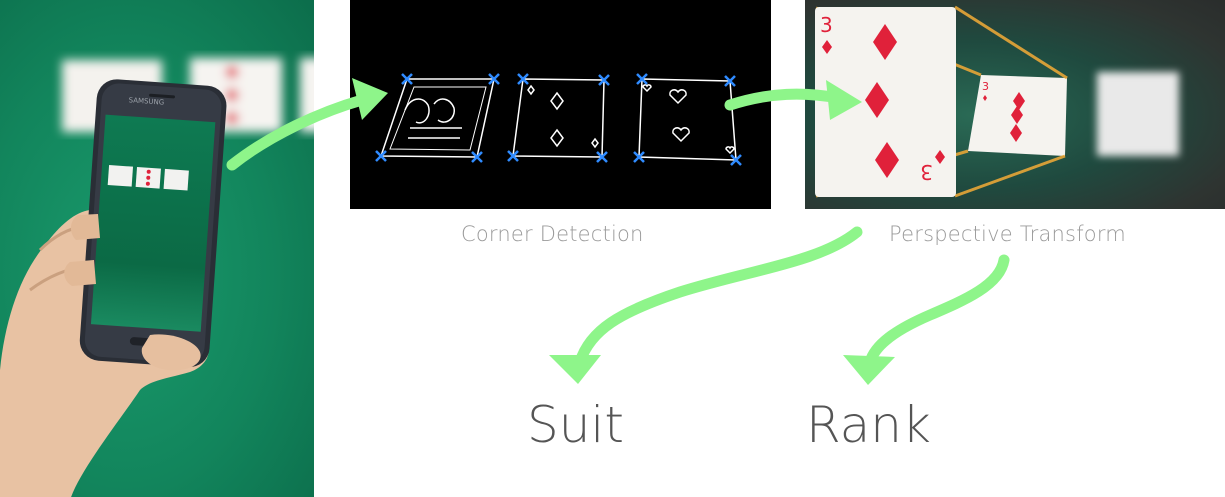 This screenshot has height=497, width=1225. I want to click on arrow-to-corner-detection, so click(297, 132).